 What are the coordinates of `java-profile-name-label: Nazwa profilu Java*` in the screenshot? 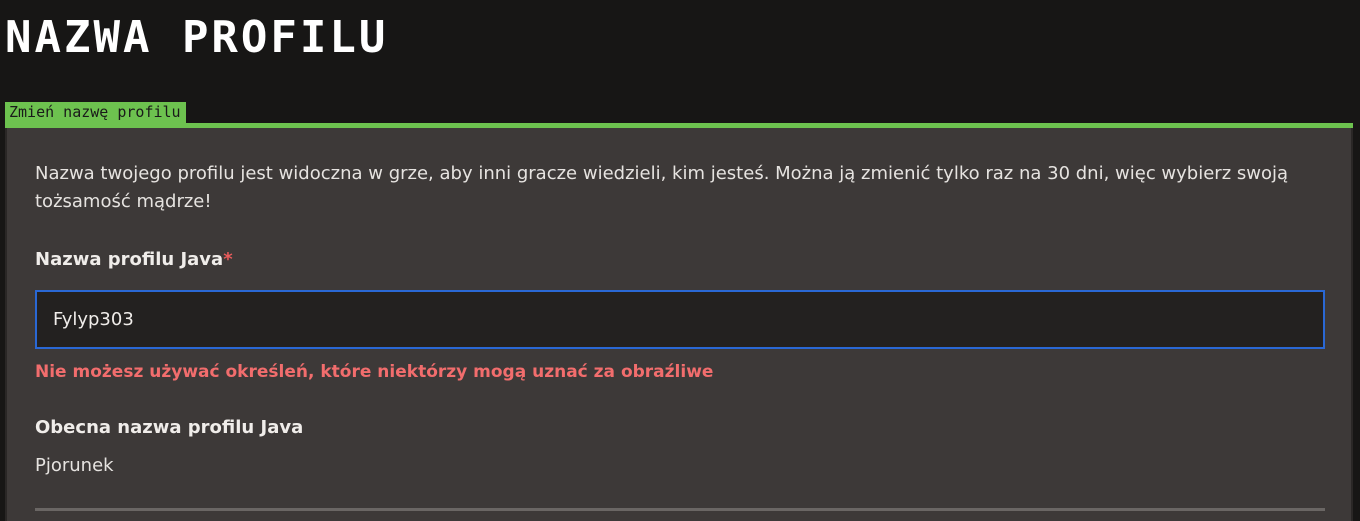 It's located at (134, 260).